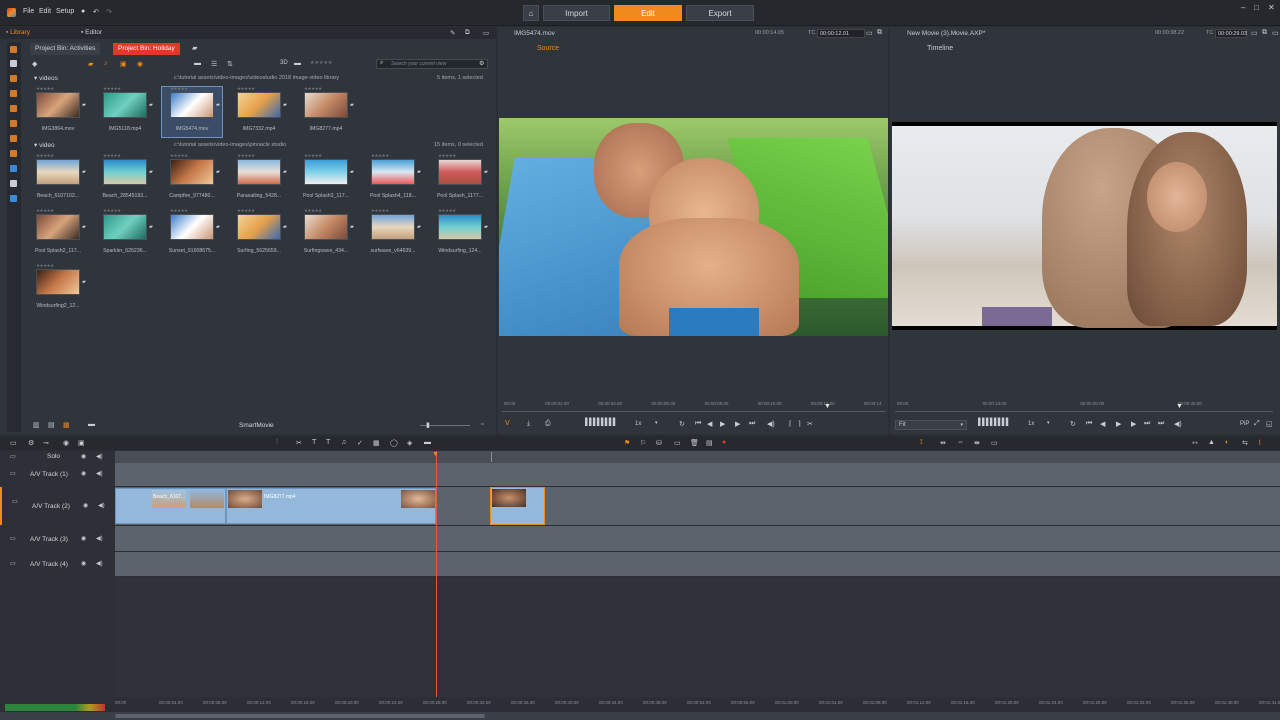 This screenshot has width=1280, height=720. Describe the element at coordinates (214, 64) in the screenshot. I see `list-view-icon: ☰` at that location.